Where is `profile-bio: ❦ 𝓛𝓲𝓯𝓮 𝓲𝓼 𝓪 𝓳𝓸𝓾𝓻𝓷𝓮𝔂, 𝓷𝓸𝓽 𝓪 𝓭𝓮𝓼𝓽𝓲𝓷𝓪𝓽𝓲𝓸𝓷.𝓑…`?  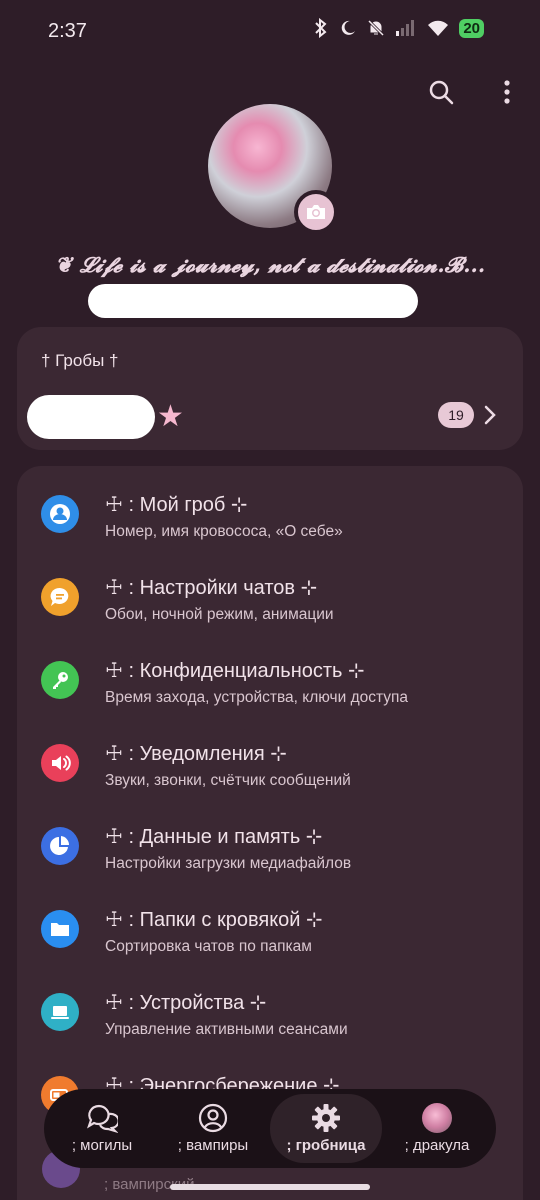 profile-bio: ❦ 𝓛𝓲𝓯𝓮 𝓲𝓼 𝓪 𝓳𝓸𝓾𝓻𝓷𝓮𝔂, 𝓷𝓸𝓽 𝓪 𝓭𝓮𝓼𝓽𝓲𝓷𝓪𝓽𝓲𝓸𝓷.𝓑… is located at coordinates (270, 264).